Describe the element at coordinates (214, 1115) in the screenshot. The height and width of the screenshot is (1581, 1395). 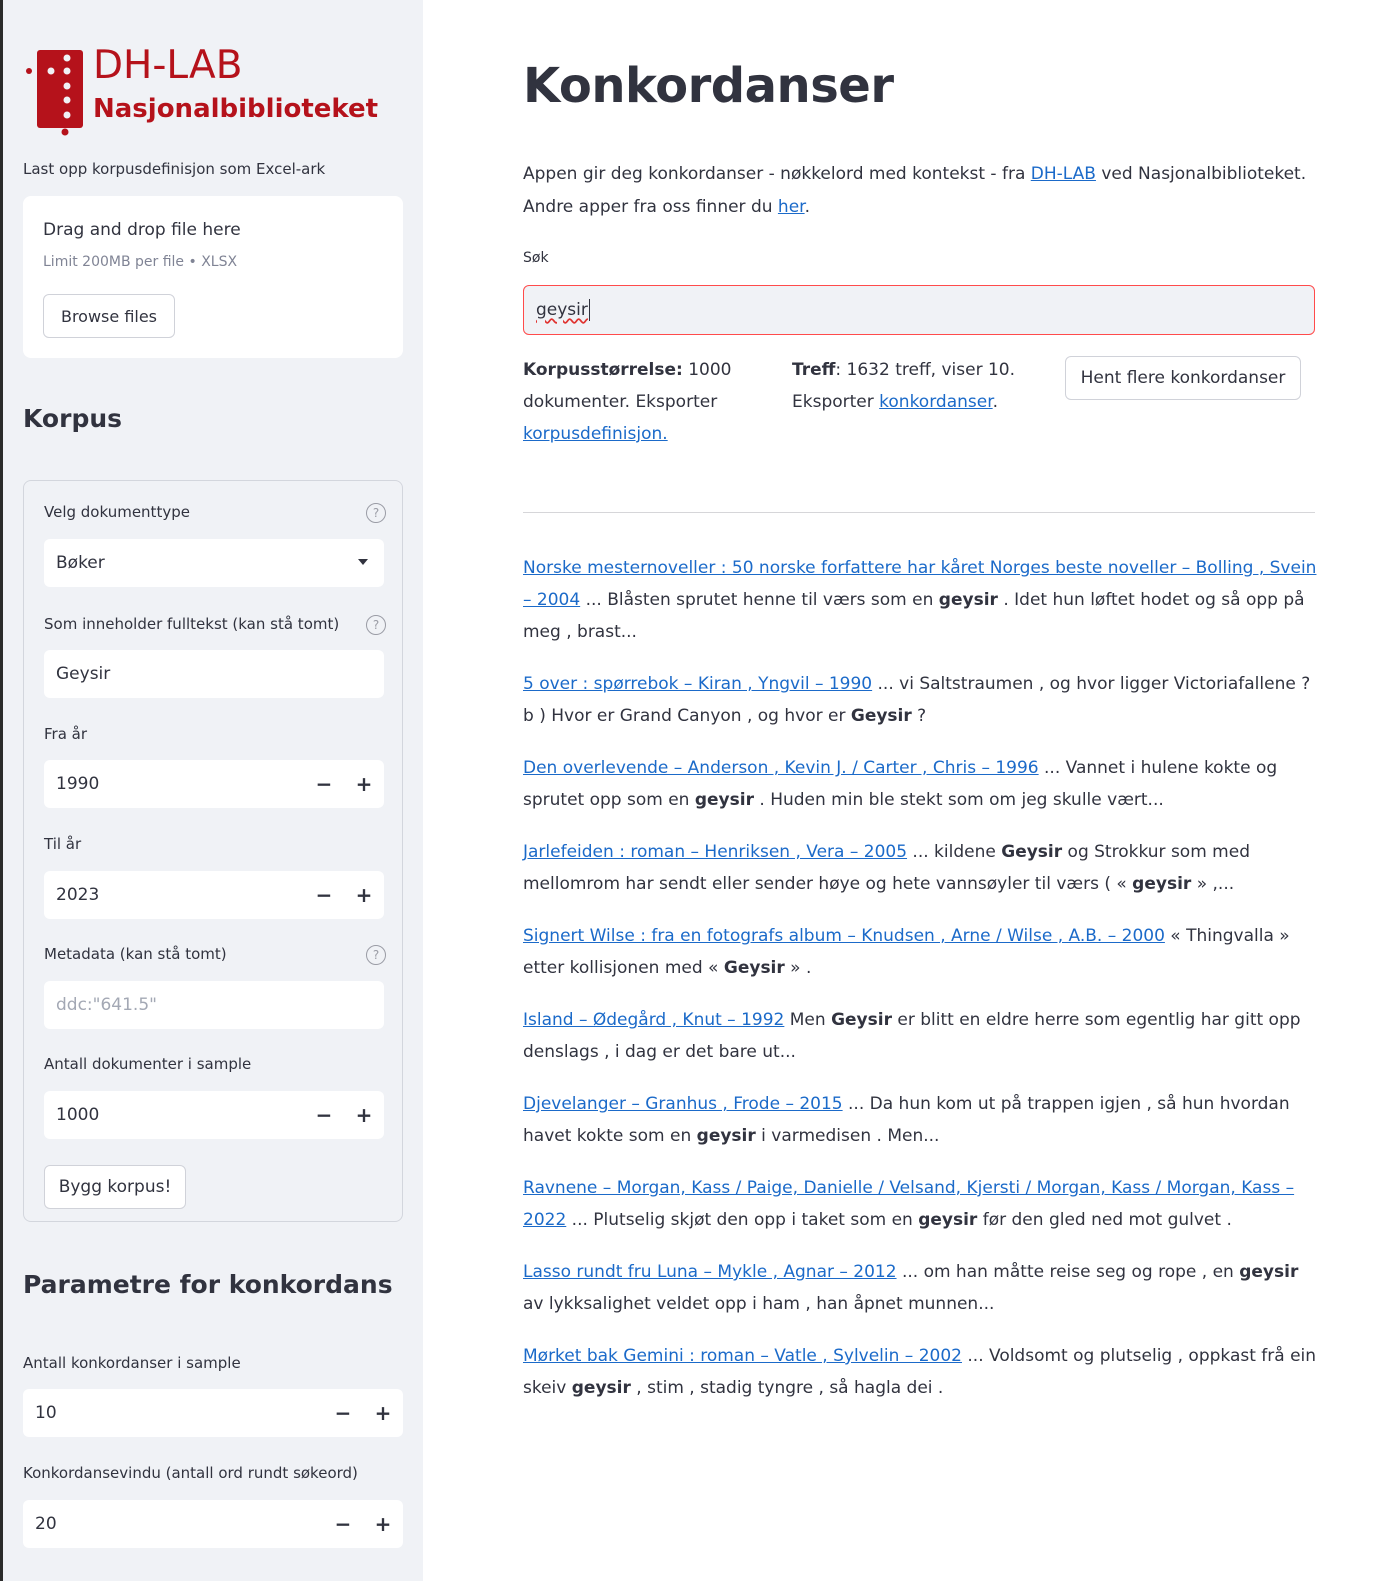
I see `ndocs-input: 1000 − +` at that location.